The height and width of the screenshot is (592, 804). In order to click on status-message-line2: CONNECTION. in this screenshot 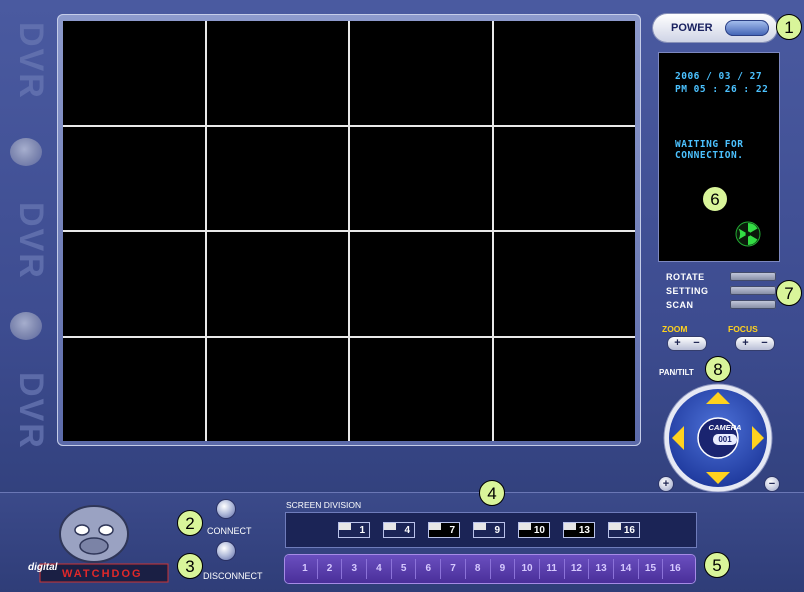, I will do `click(709, 155)`.